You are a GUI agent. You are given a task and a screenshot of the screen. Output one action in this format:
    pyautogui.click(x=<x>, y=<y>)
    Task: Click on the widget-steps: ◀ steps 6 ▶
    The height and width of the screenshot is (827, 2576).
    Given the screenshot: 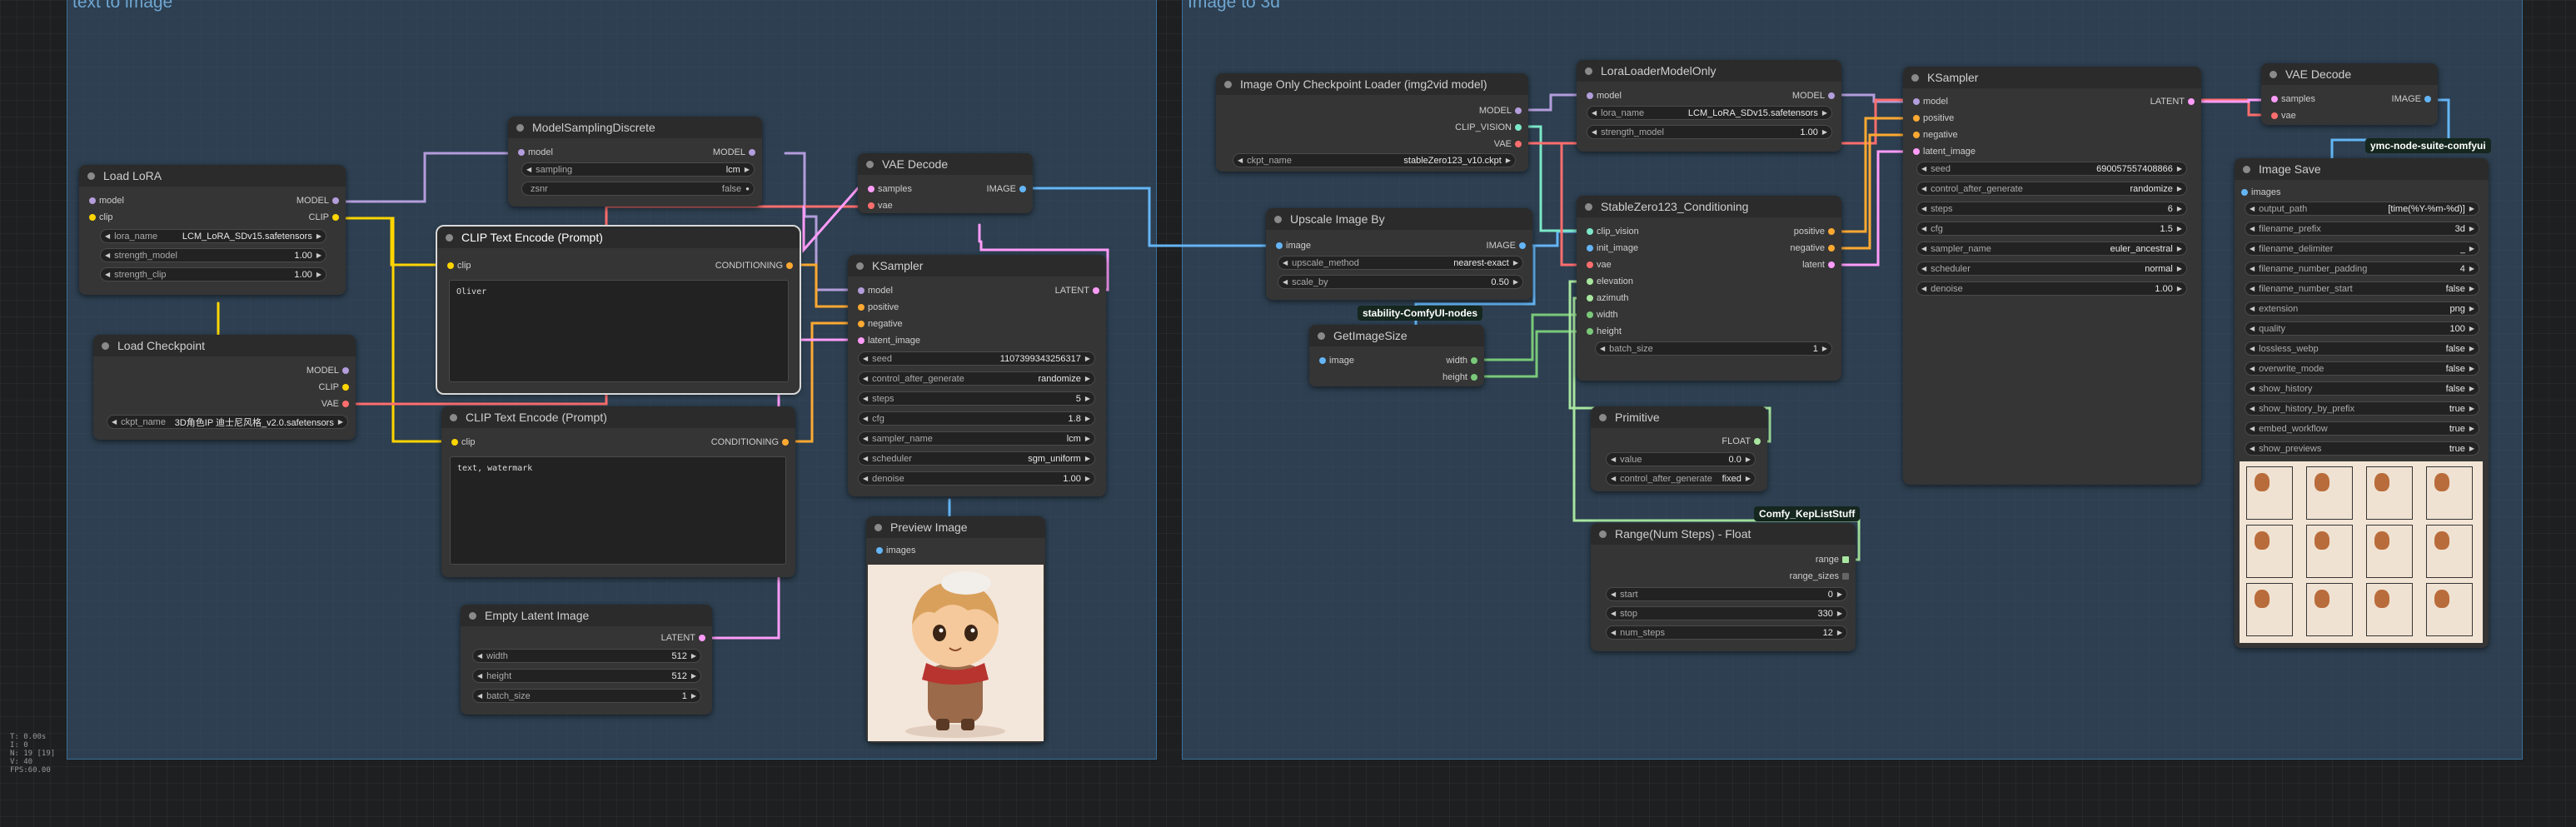 What is the action you would take?
    pyautogui.click(x=2051, y=209)
    